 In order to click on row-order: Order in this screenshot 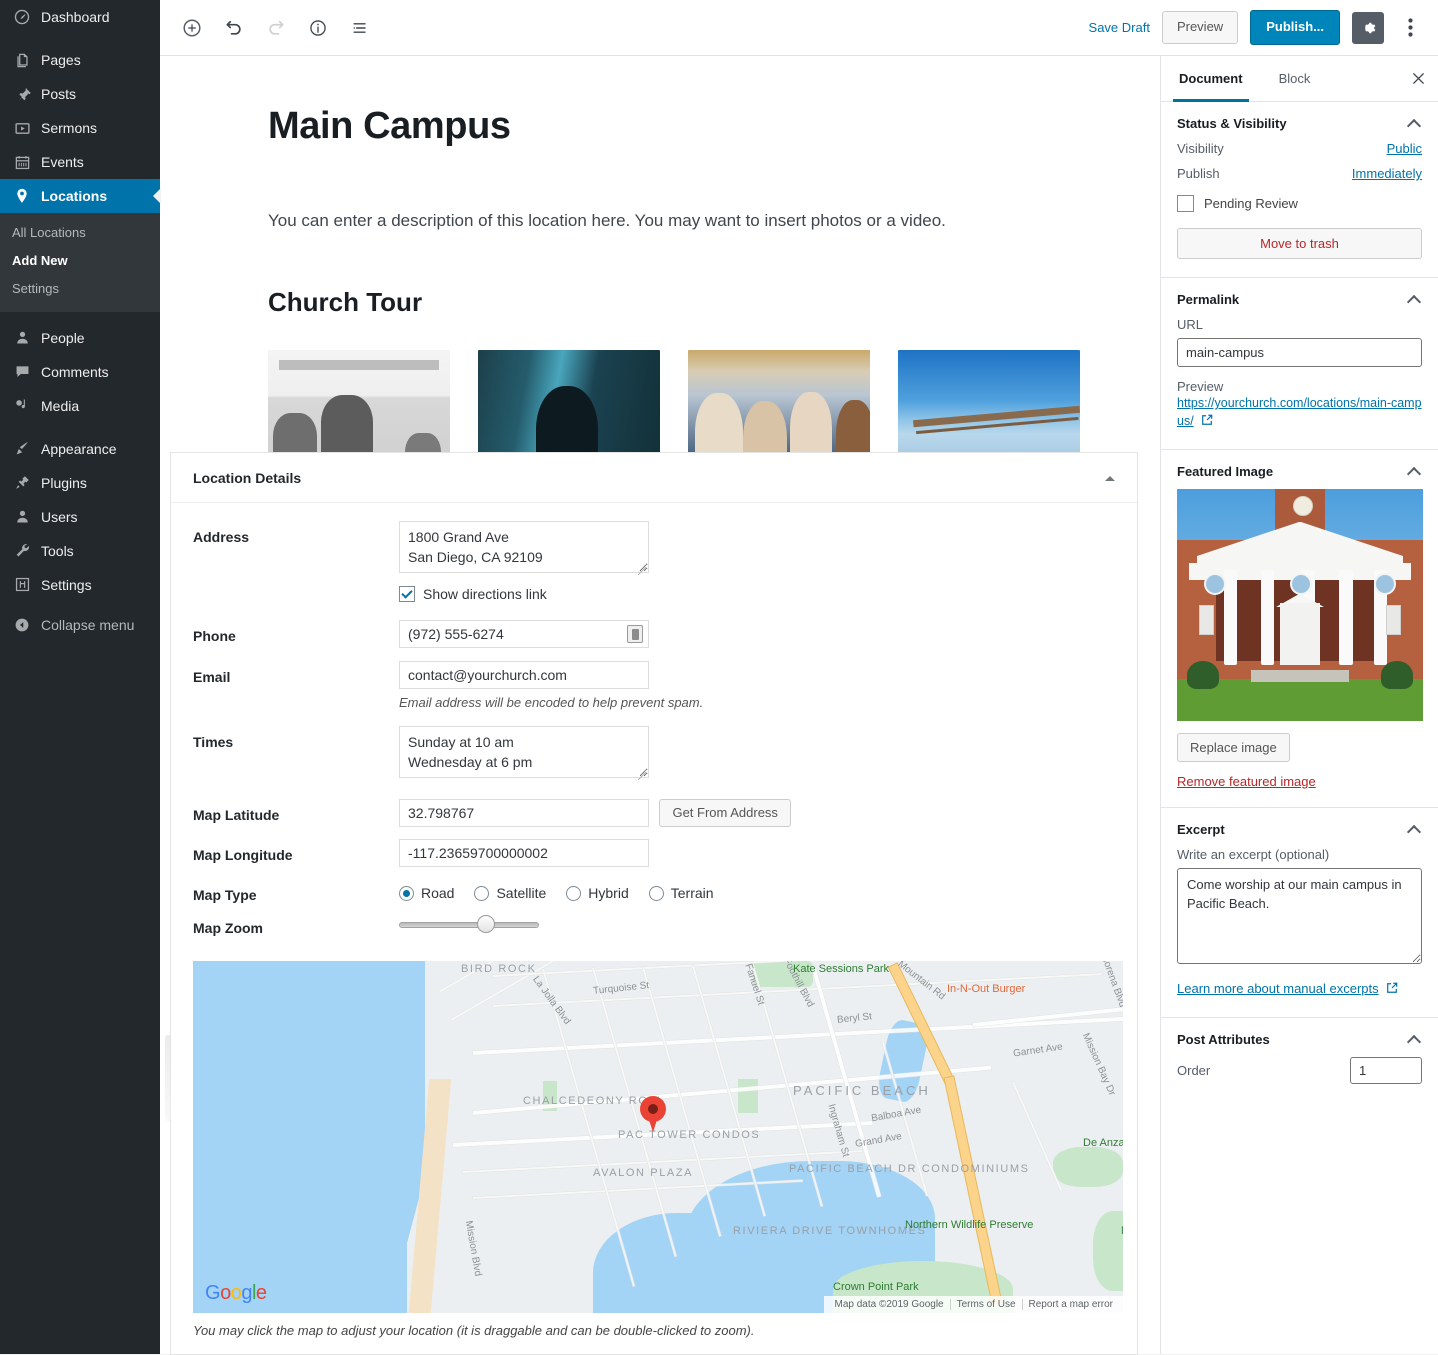, I will do `click(1299, 1071)`.